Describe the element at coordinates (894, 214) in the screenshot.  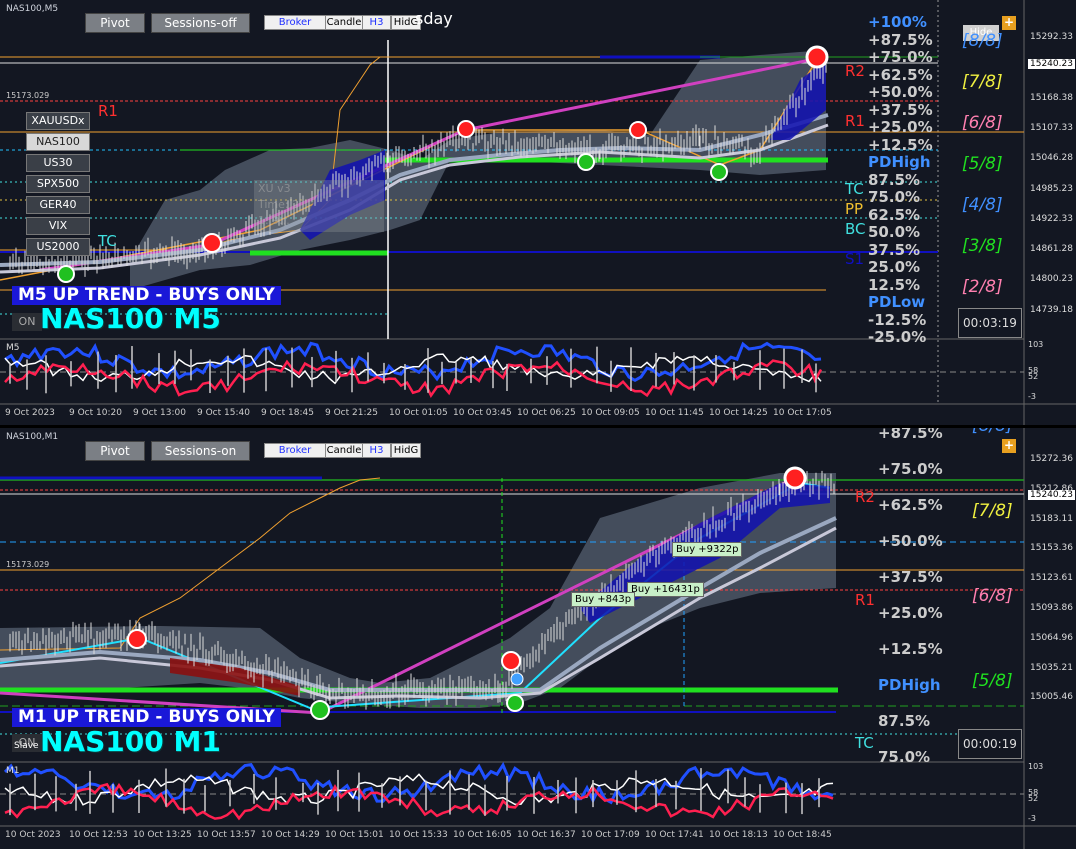
I see `pct-level-label: 62.5%` at that location.